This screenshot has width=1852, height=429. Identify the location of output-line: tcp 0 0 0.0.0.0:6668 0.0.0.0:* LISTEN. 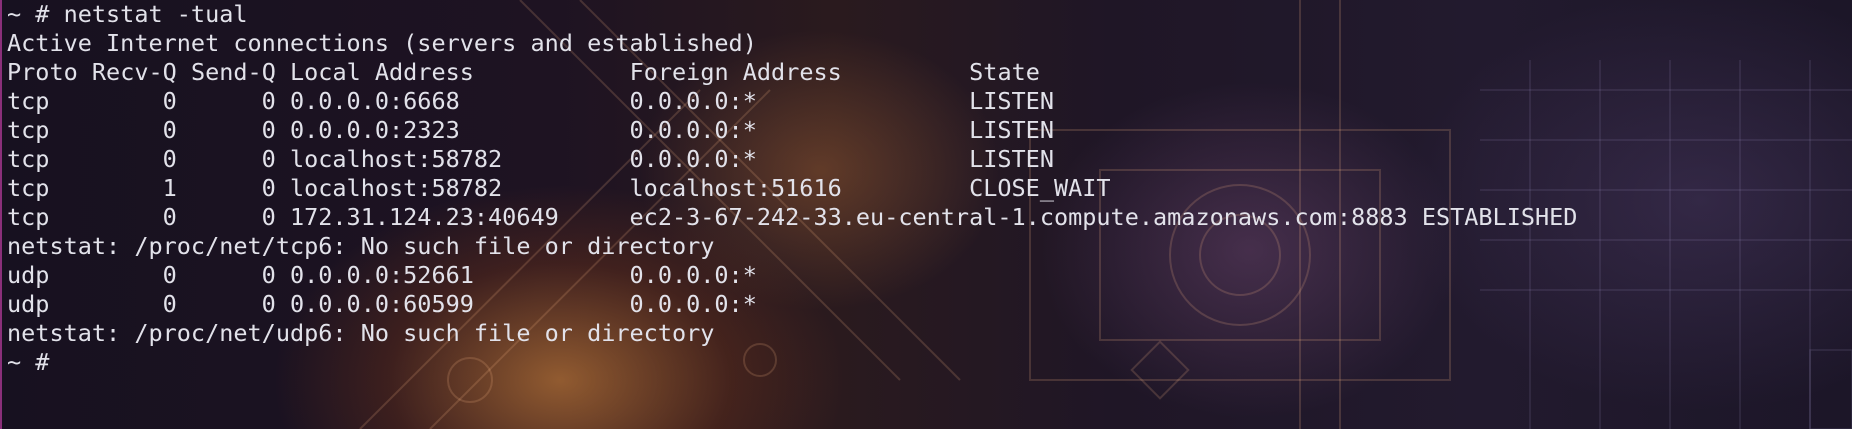
(530, 101).